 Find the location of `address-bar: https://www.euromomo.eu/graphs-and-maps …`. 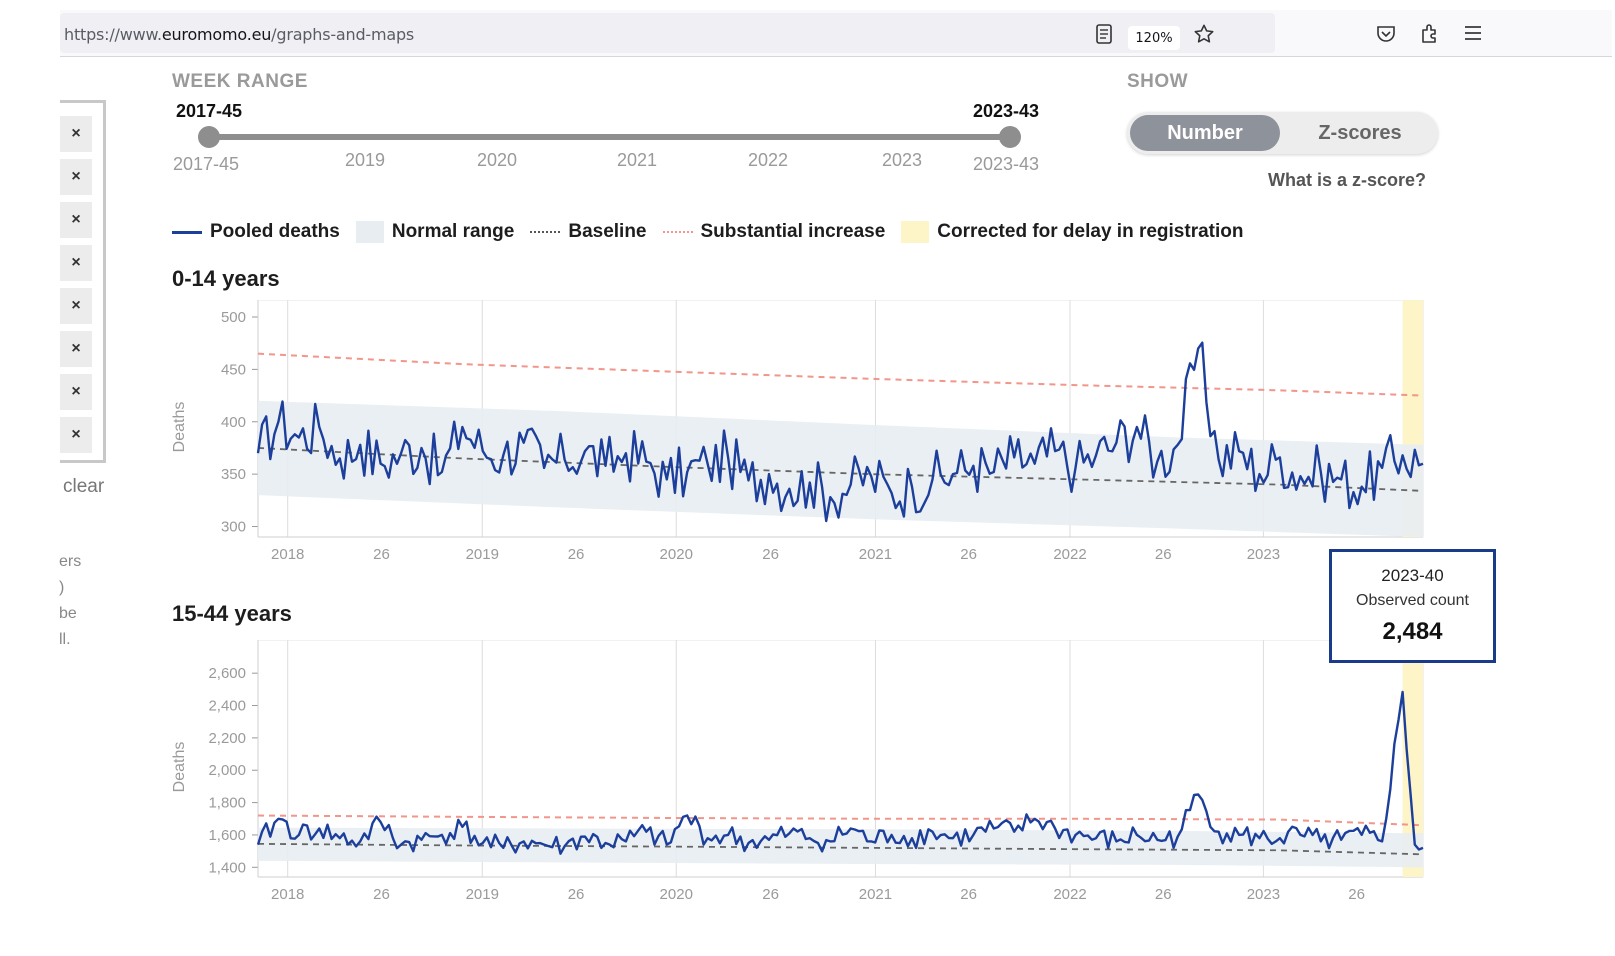

address-bar: https://www.euromomo.eu/graphs-and-maps … is located at coordinates (667, 33).